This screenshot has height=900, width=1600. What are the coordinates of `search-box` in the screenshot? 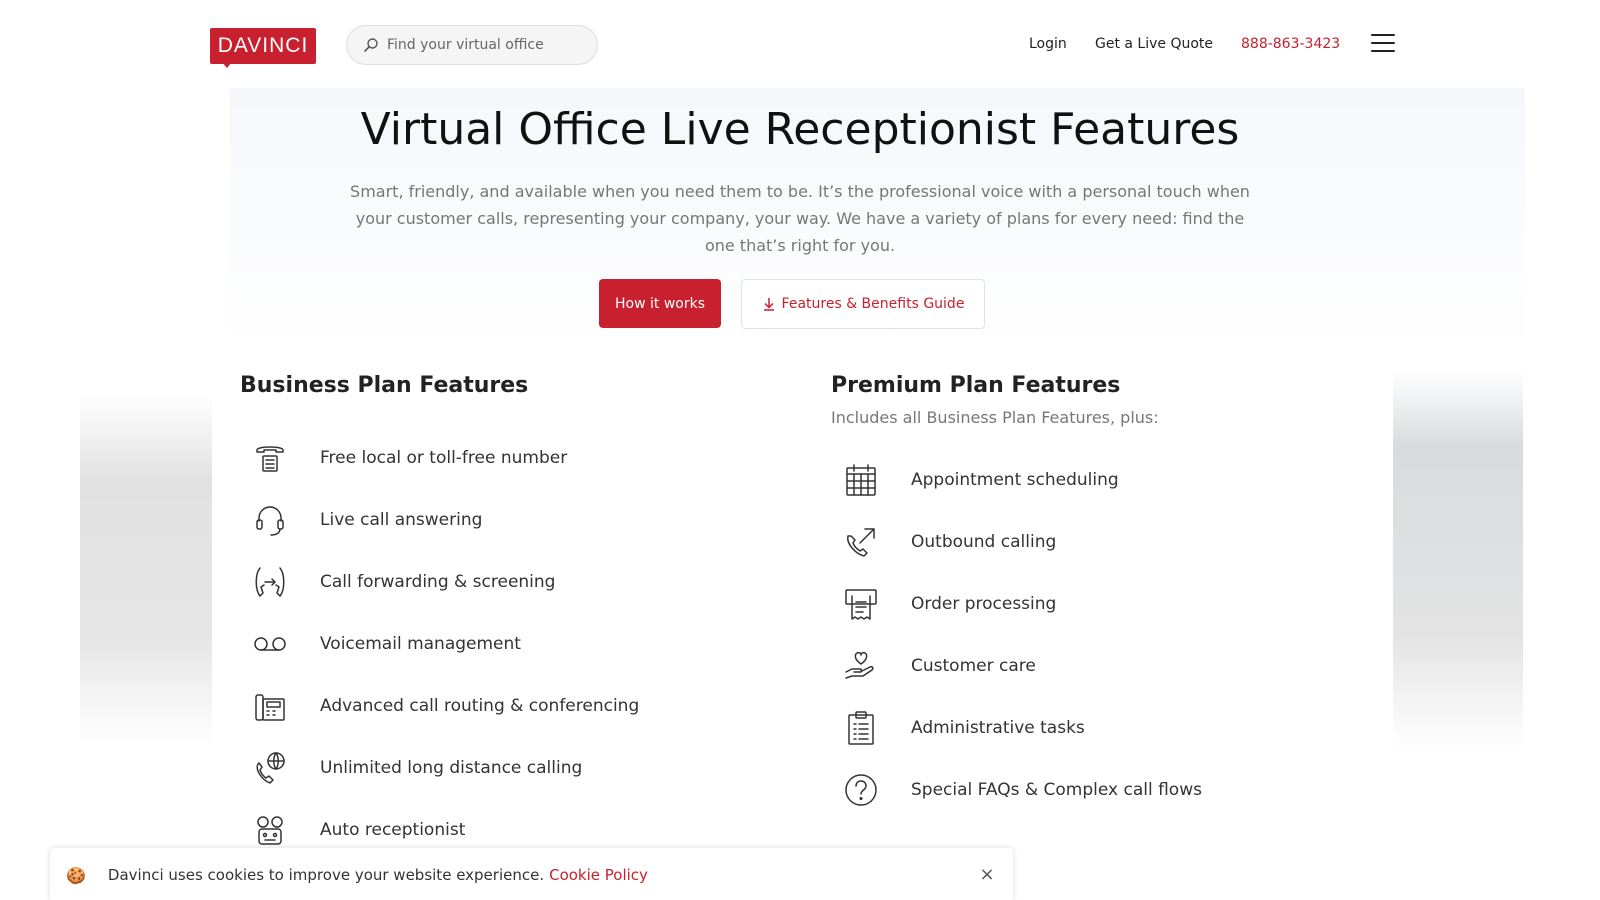 It's located at (472, 45).